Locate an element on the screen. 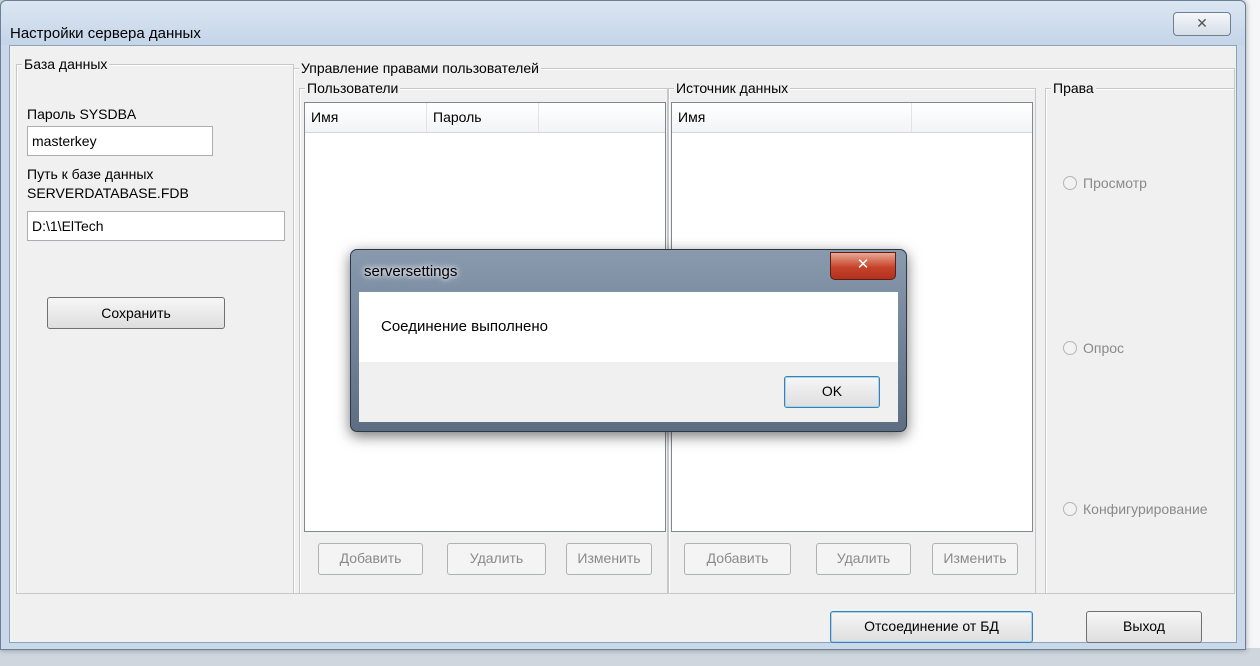  users-list-header: Имя Пароль is located at coordinates (485, 118).